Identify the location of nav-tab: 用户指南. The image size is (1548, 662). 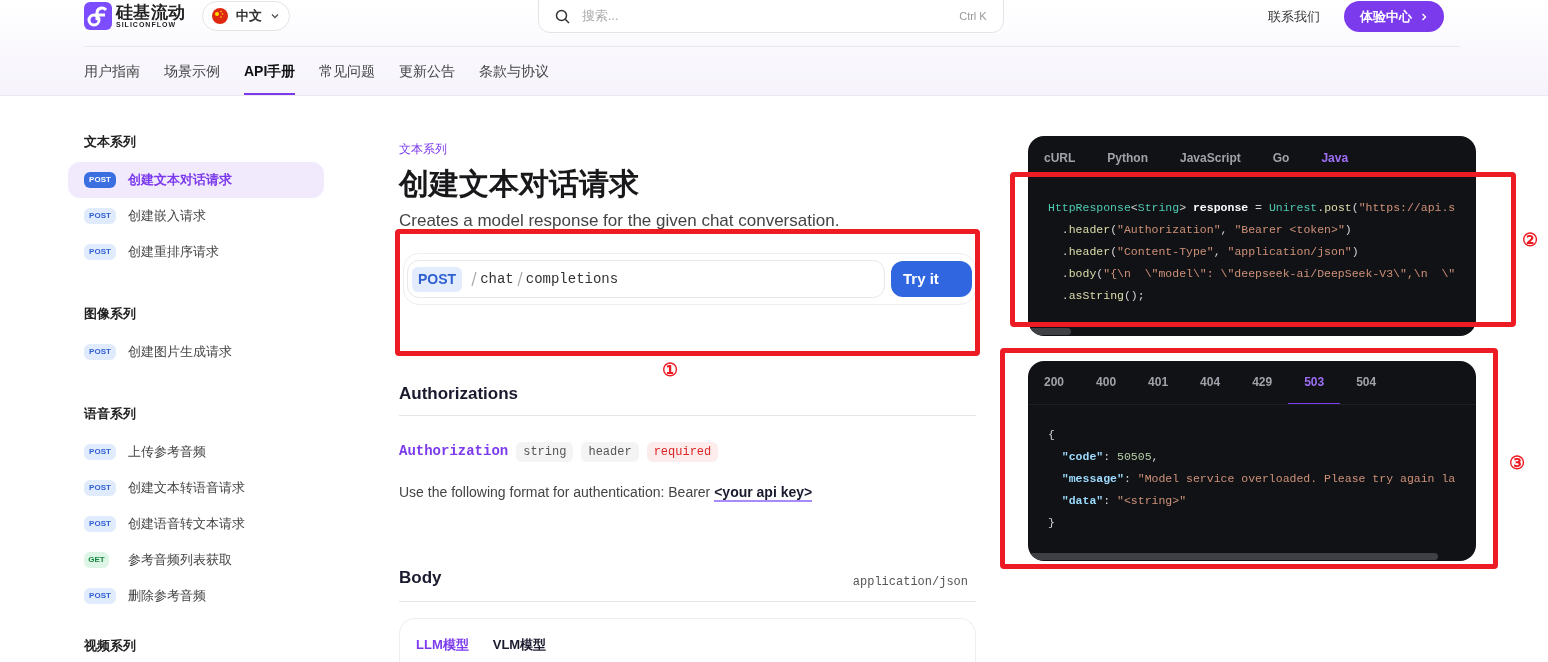
(112, 71).